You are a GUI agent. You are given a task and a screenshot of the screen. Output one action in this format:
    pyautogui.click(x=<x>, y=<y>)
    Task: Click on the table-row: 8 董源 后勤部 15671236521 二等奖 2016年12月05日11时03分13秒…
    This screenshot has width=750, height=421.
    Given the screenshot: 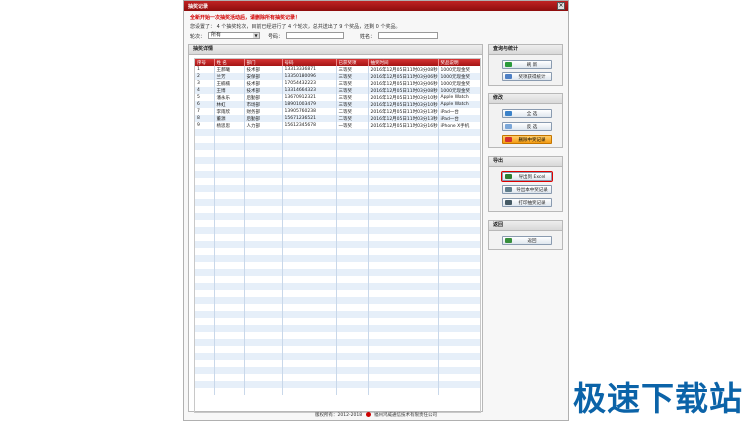 What is the action you would take?
    pyautogui.click(x=337, y=118)
    